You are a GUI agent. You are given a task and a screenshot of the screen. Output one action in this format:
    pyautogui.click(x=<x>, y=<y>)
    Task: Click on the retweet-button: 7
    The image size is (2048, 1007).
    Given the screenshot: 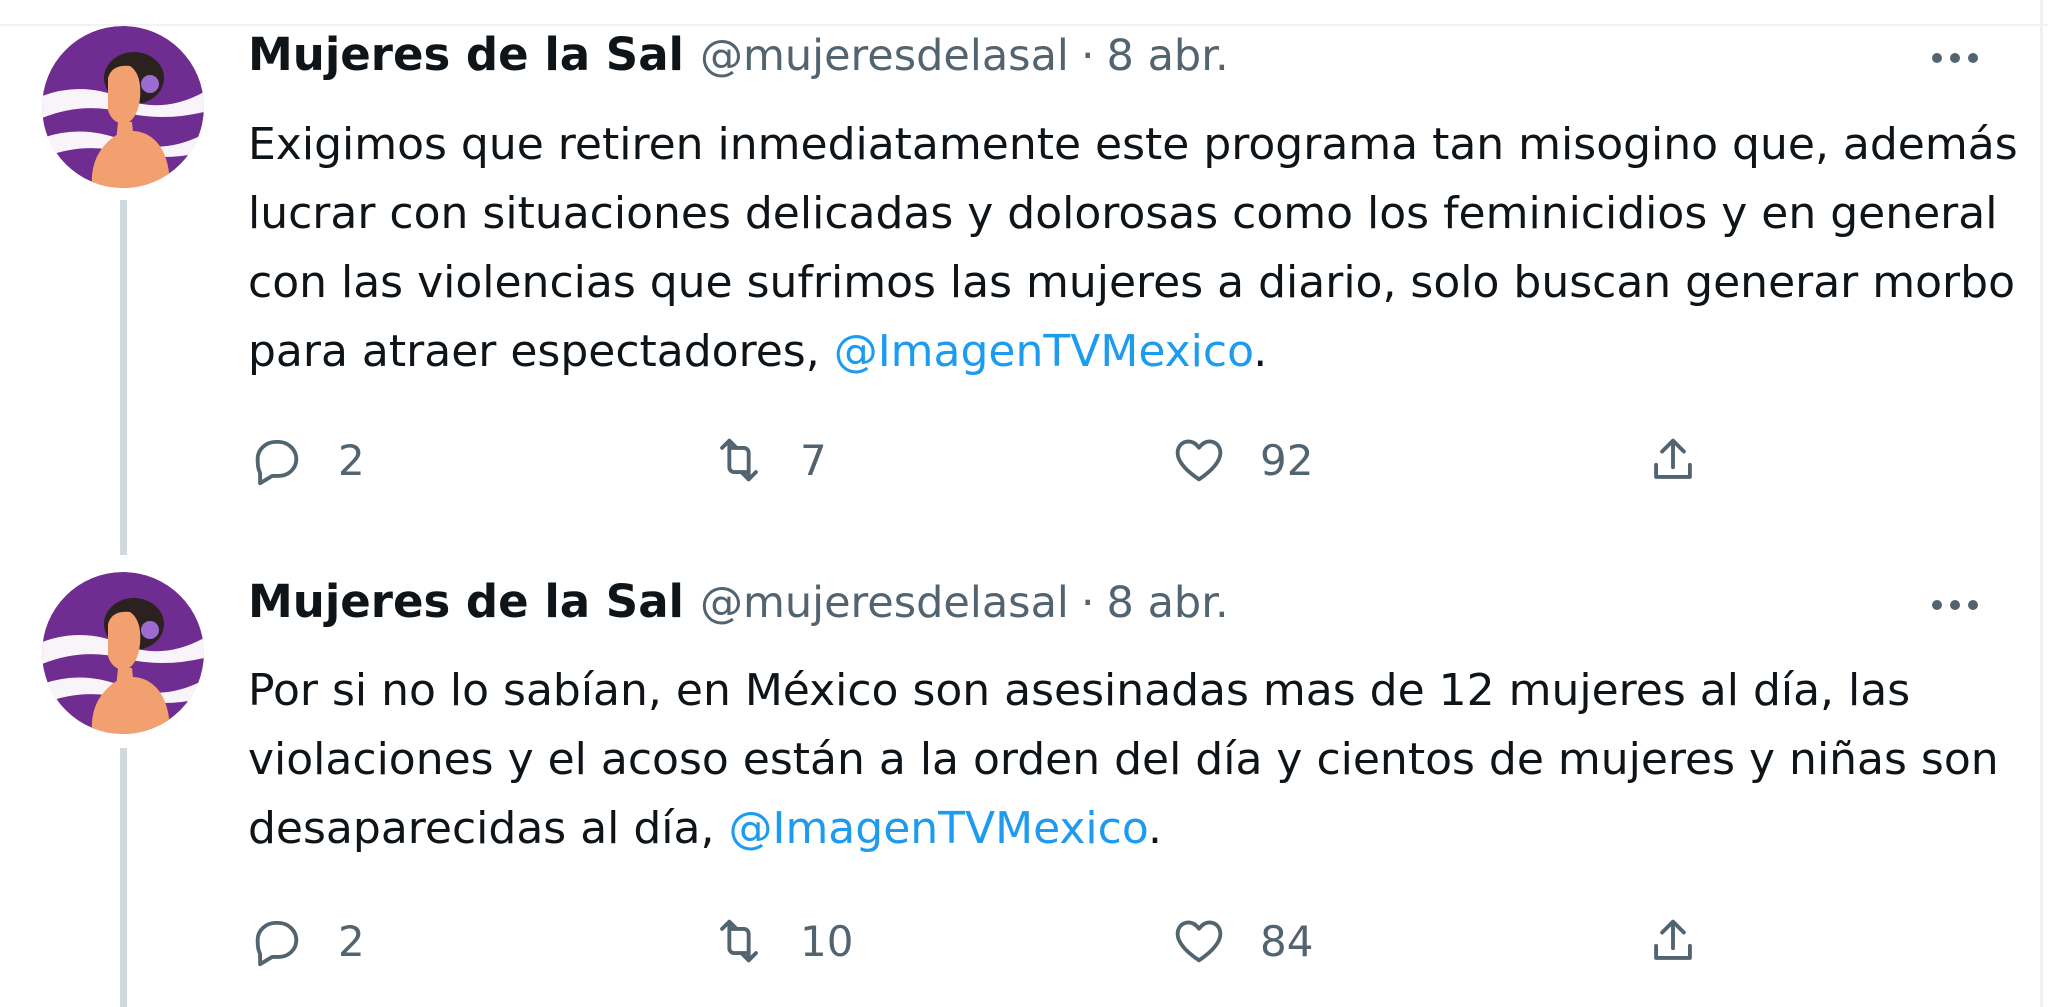 What is the action you would take?
    pyautogui.click(x=768, y=460)
    